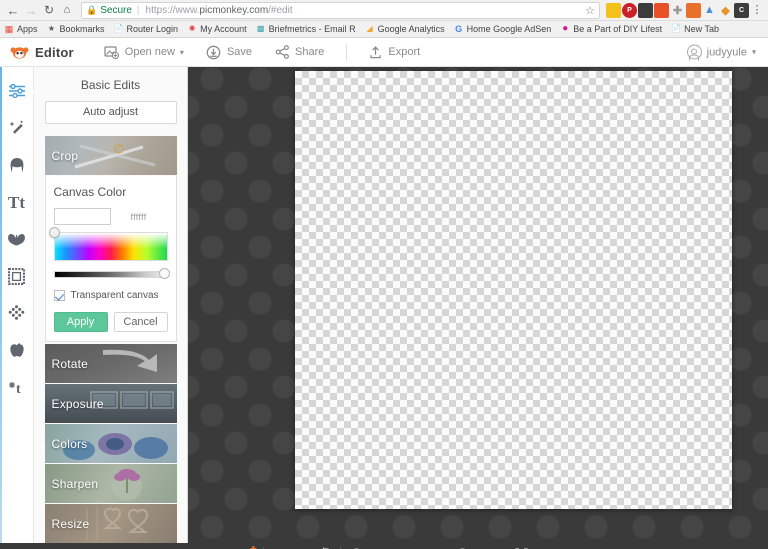 Image resolution: width=768 pixels, height=549 pixels. What do you see at coordinates (31, 10) in the screenshot?
I see `forward-button: →` at bounding box center [31, 10].